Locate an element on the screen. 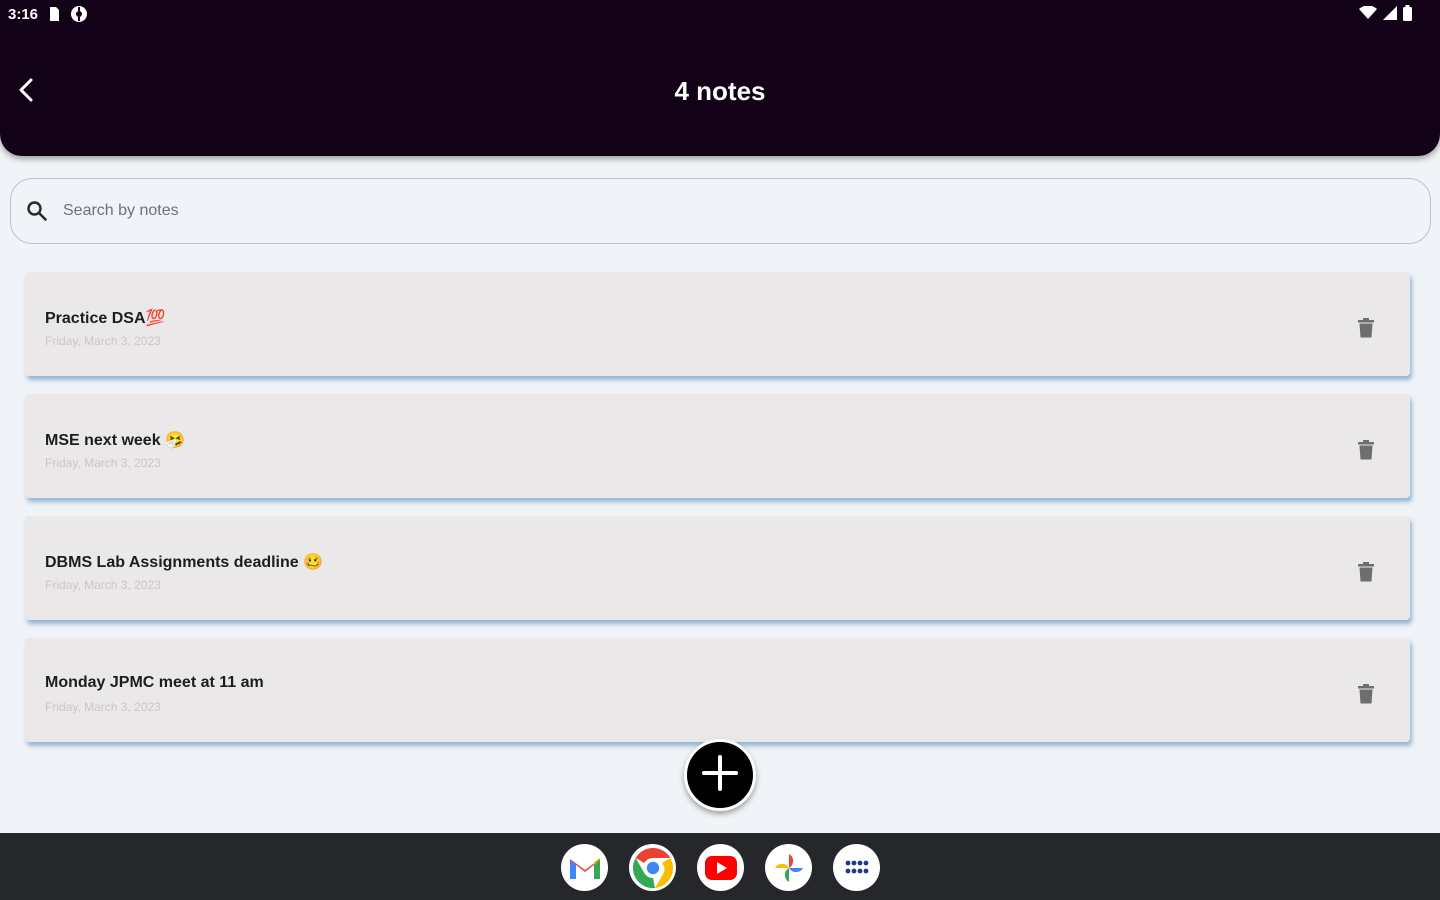  page-title: 4 notes is located at coordinates (720, 91).